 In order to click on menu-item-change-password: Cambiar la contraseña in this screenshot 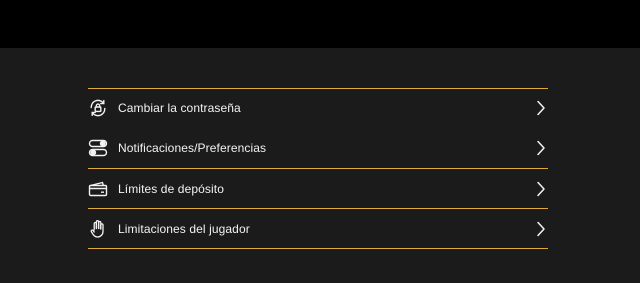, I will do `click(318, 108)`.